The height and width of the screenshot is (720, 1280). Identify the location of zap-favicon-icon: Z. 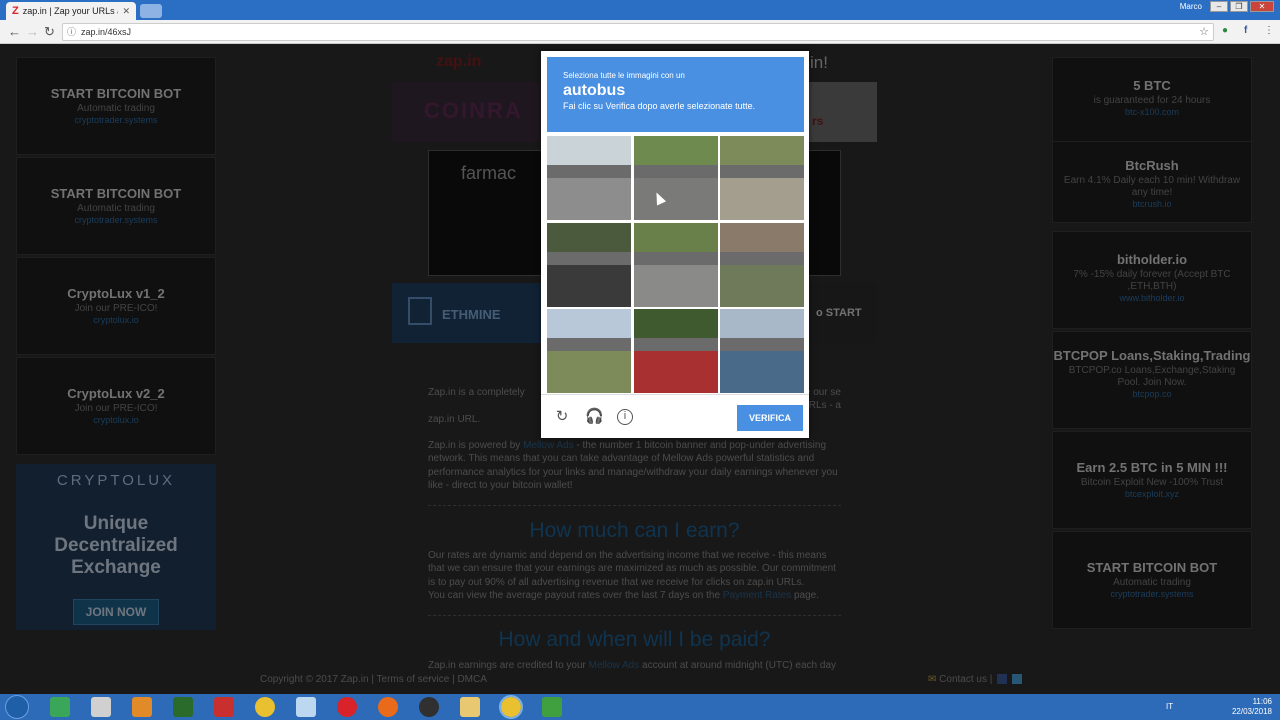
(15, 11).